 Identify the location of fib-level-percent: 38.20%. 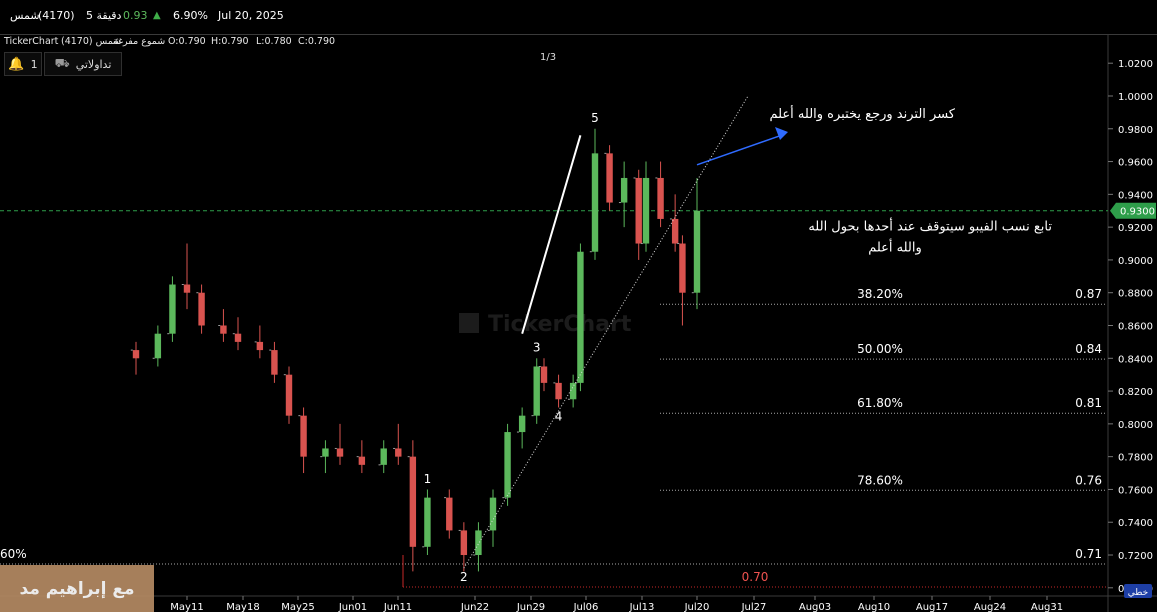
(880, 294).